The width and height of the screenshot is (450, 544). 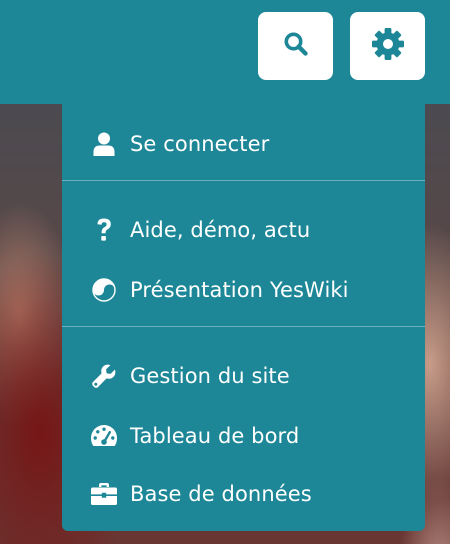 I want to click on gear-icon, so click(x=388, y=46).